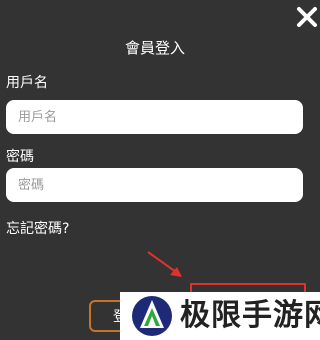 This screenshot has width=320, height=340. What do you see at coordinates (250, 315) in the screenshot?
I see `watermark-text: 极限手游网` at bounding box center [250, 315].